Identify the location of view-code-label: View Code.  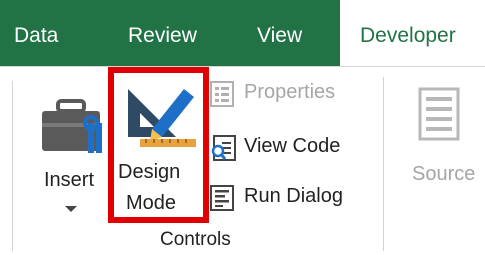
(292, 146).